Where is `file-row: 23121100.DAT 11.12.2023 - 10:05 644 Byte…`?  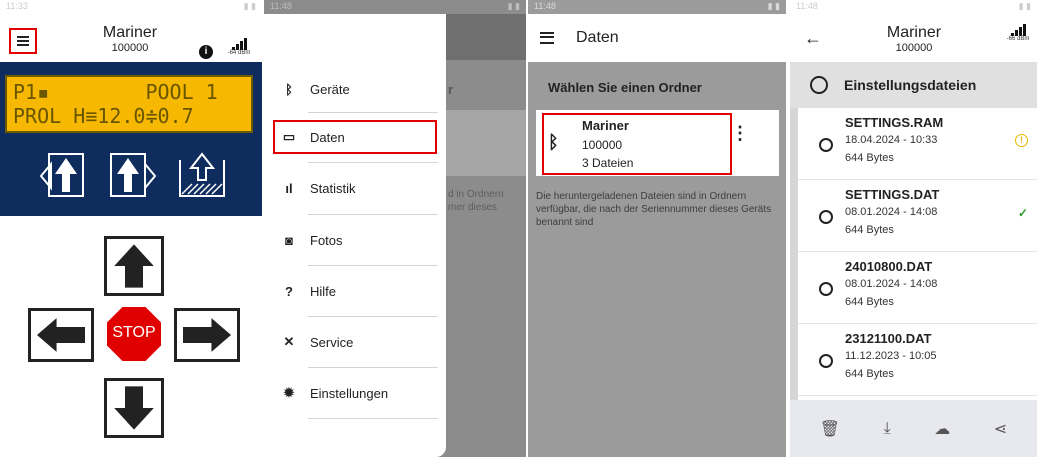
file-row: 23121100.DAT 11.12.2023 - 10:05 644 Byte… is located at coordinates (917, 360).